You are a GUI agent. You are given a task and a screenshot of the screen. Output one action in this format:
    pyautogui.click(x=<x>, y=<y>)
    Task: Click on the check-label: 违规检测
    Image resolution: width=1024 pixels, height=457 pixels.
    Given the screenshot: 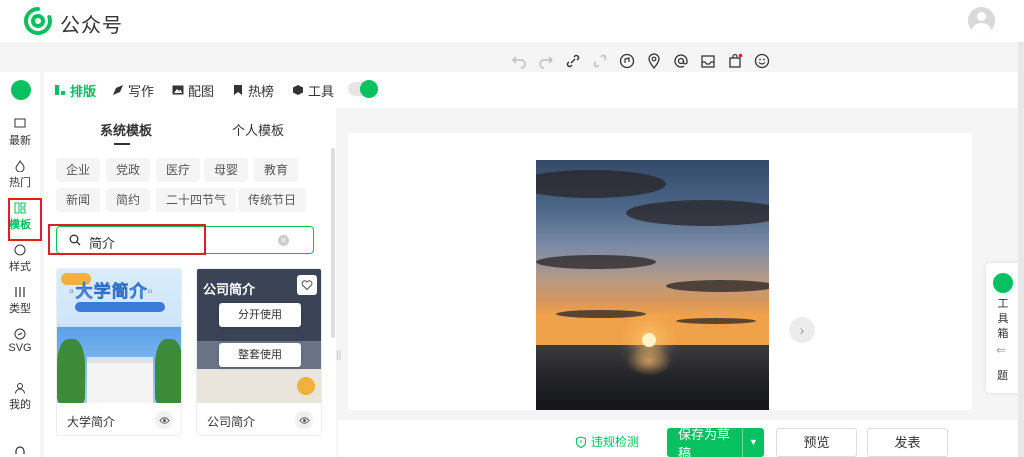 What is the action you would take?
    pyautogui.click(x=615, y=442)
    